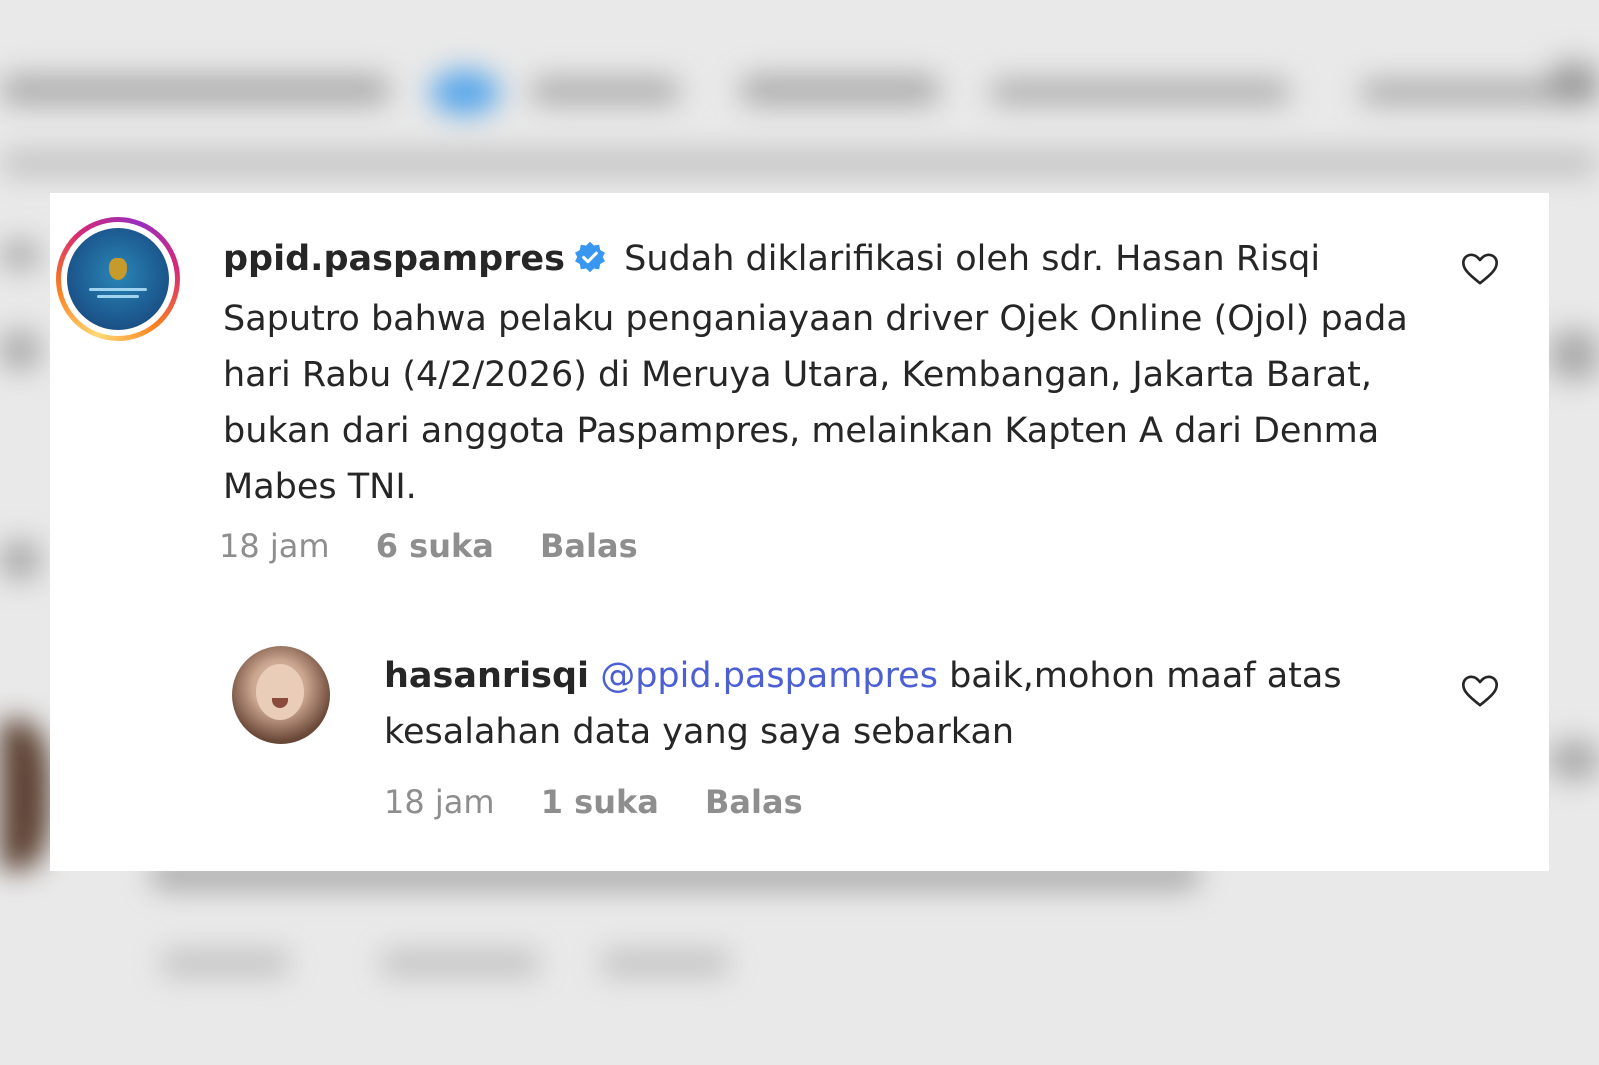 The height and width of the screenshot is (1065, 1599). What do you see at coordinates (435, 546) in the screenshot?
I see `comment-like-count: 6 suka` at bounding box center [435, 546].